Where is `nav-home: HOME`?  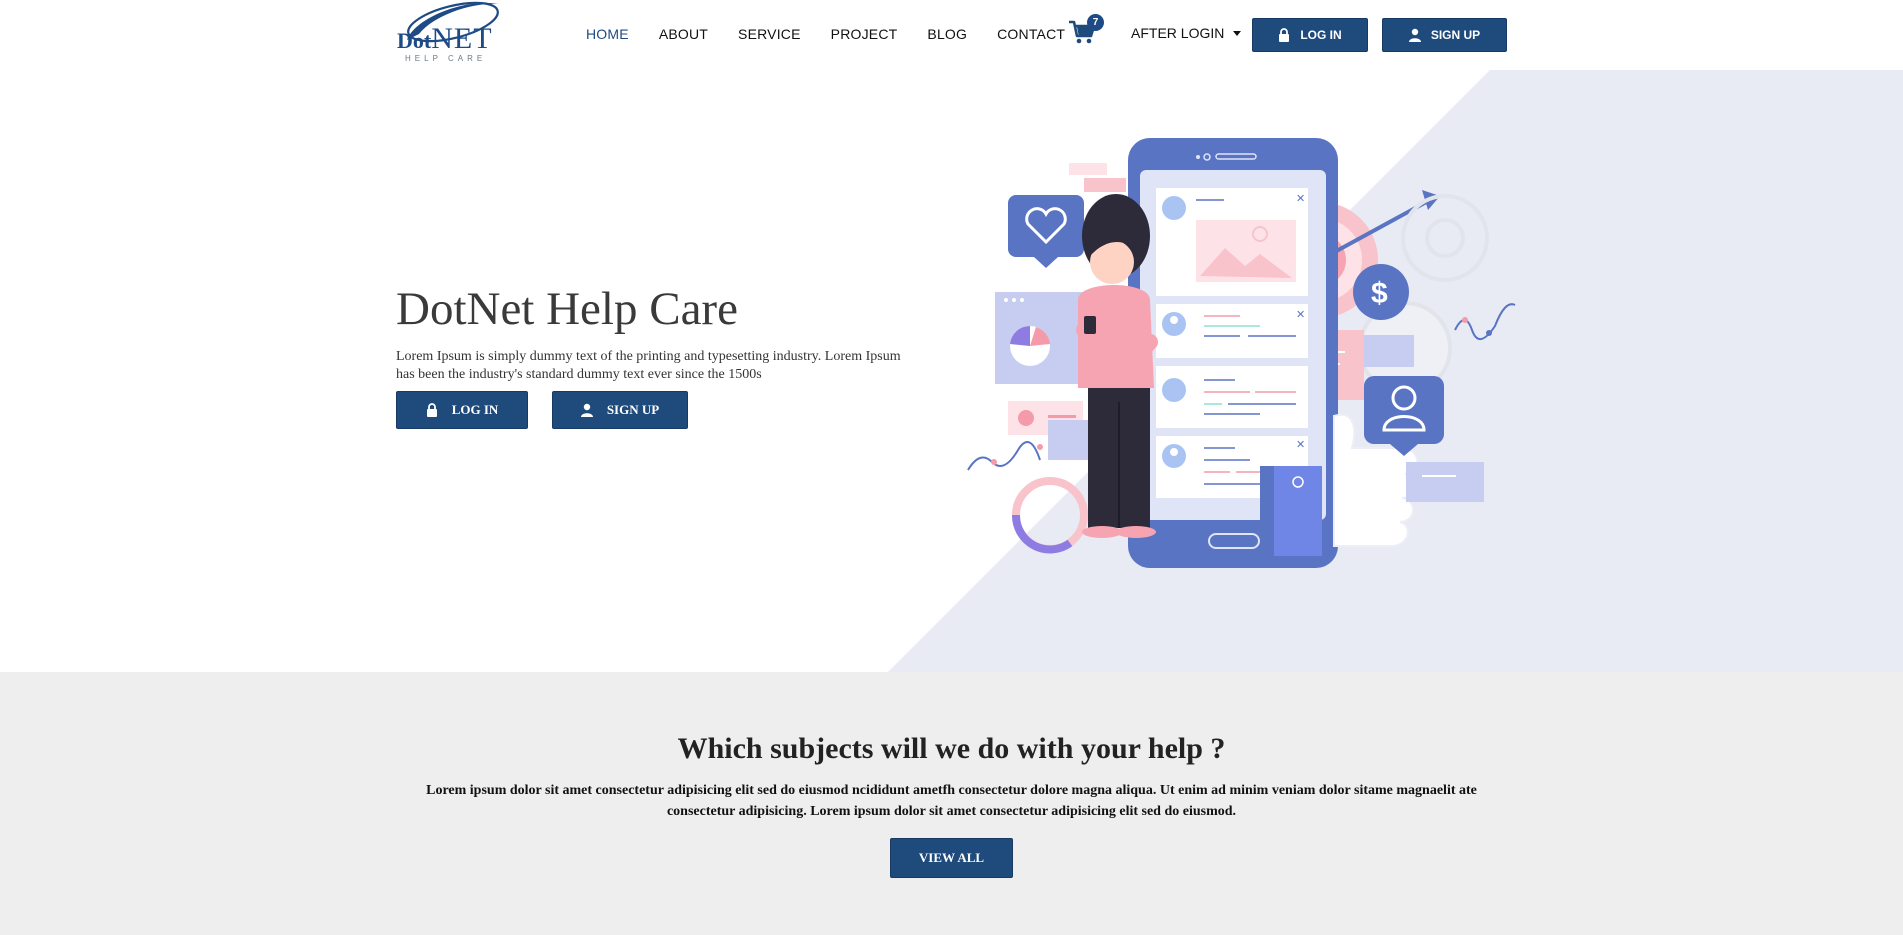 nav-home: HOME is located at coordinates (607, 34).